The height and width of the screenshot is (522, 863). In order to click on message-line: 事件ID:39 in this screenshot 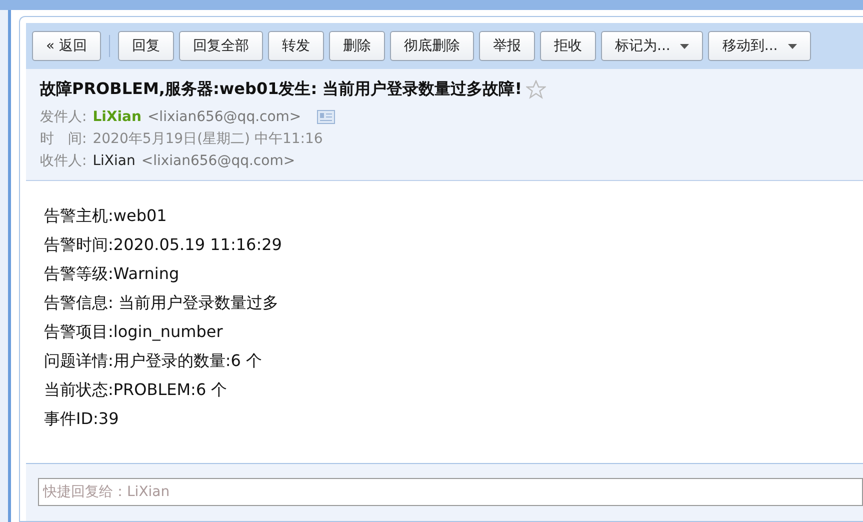, I will do `click(82, 419)`.